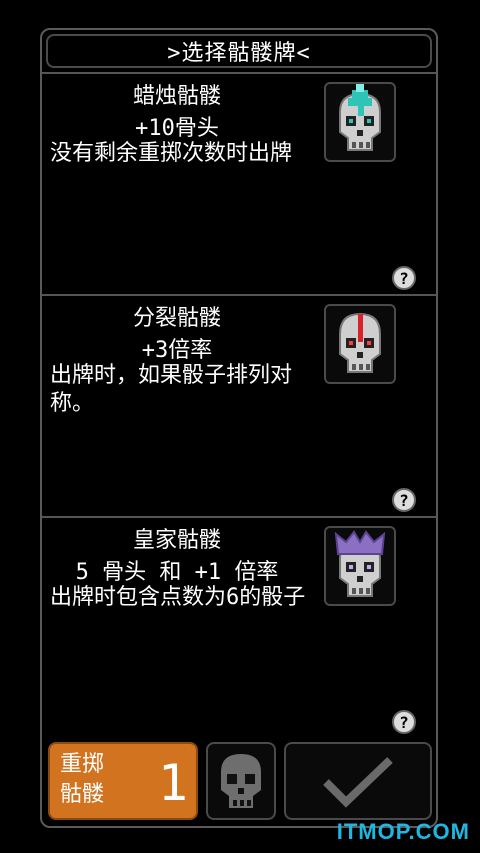 This screenshot has height=853, width=480. Describe the element at coordinates (177, 350) in the screenshot. I see `card-effect: +3倍率` at that location.